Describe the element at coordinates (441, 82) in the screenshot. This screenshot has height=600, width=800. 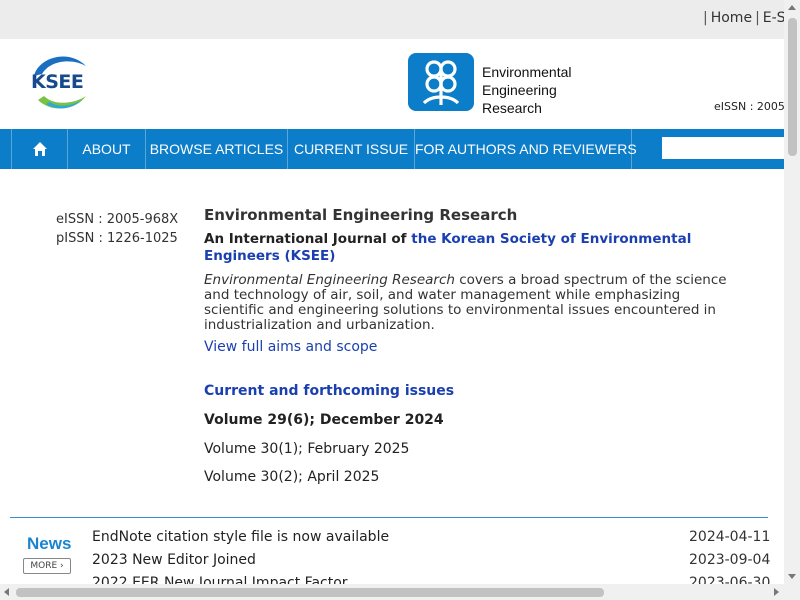
I see `eer-journal-logo` at that location.